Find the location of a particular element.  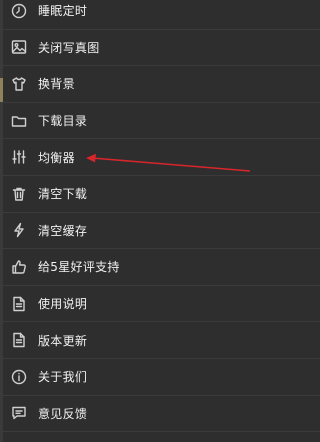

menu-item-change-background: 换背景 is located at coordinates (160, 84).